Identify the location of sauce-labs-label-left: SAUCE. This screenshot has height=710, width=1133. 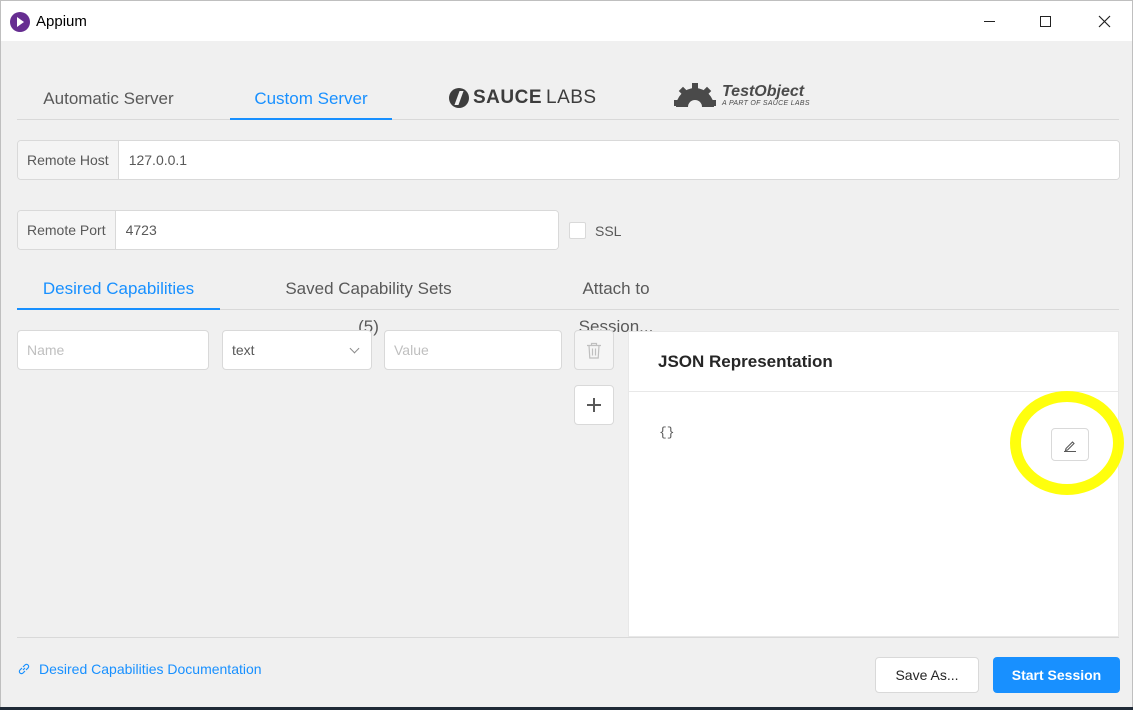
(508, 97).